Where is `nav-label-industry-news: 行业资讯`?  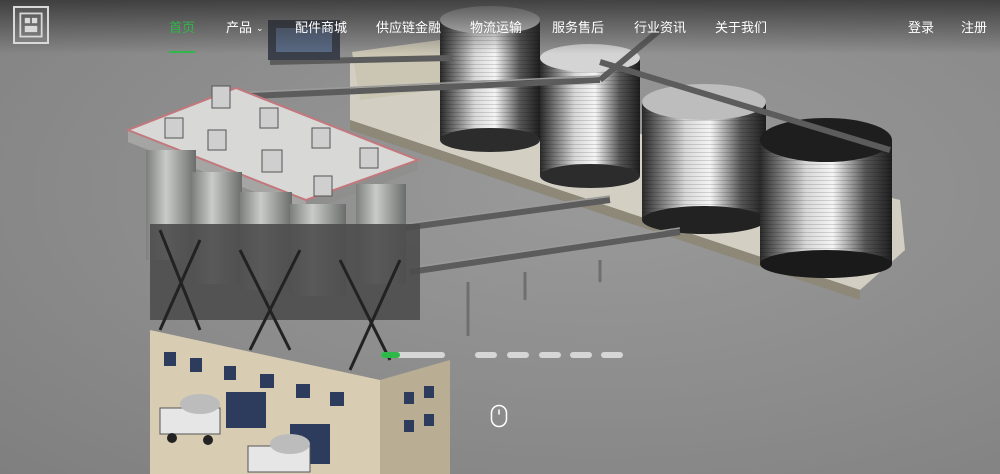
nav-label-industry-news: 行业资讯 is located at coordinates (660, 28).